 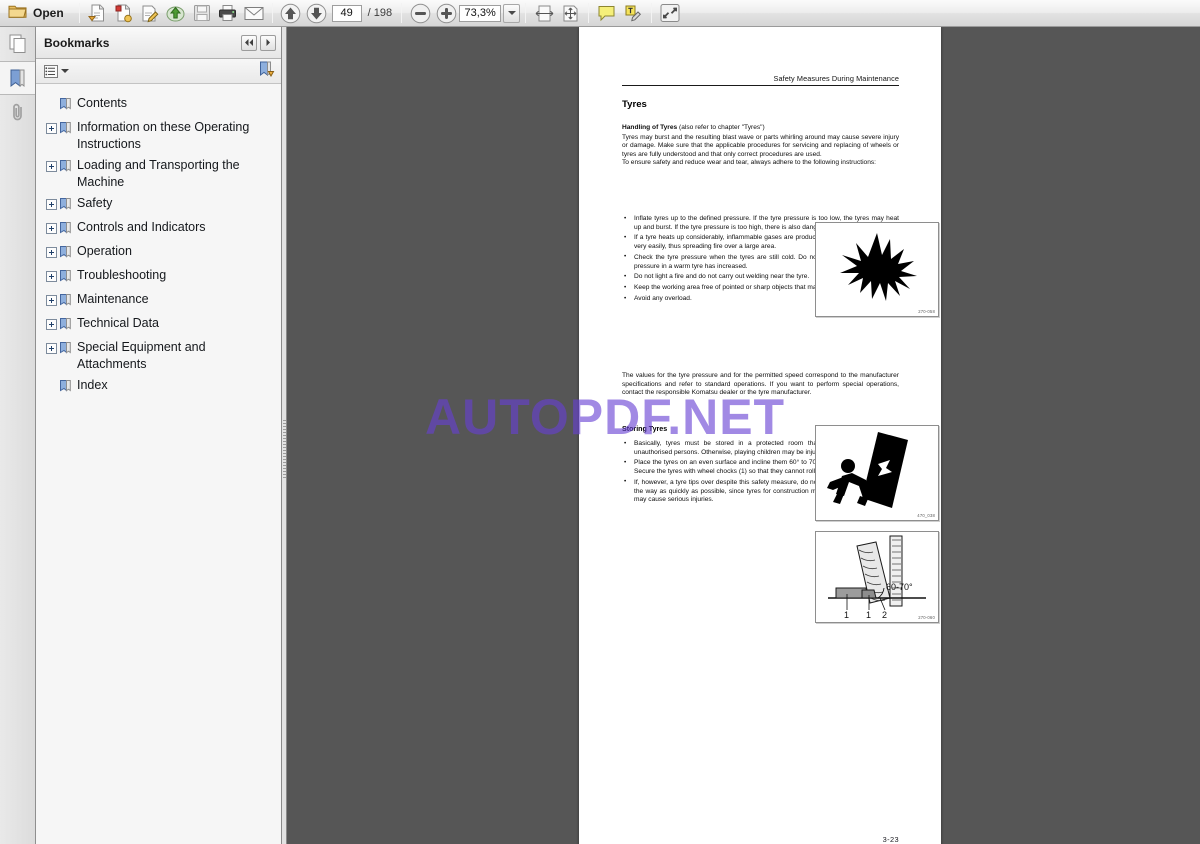 What do you see at coordinates (544, 13) in the screenshot?
I see `fit-width-icon` at bounding box center [544, 13].